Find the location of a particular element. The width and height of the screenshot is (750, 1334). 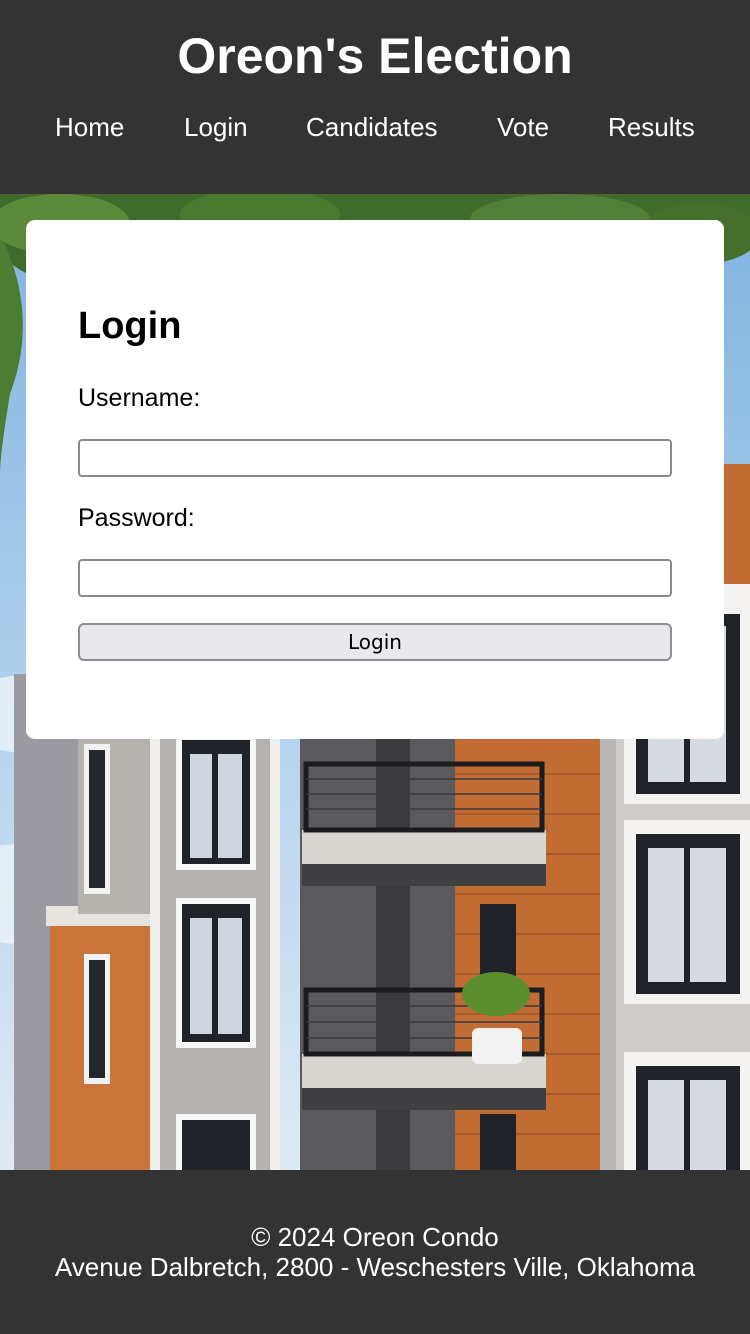

password-input is located at coordinates (375, 578).